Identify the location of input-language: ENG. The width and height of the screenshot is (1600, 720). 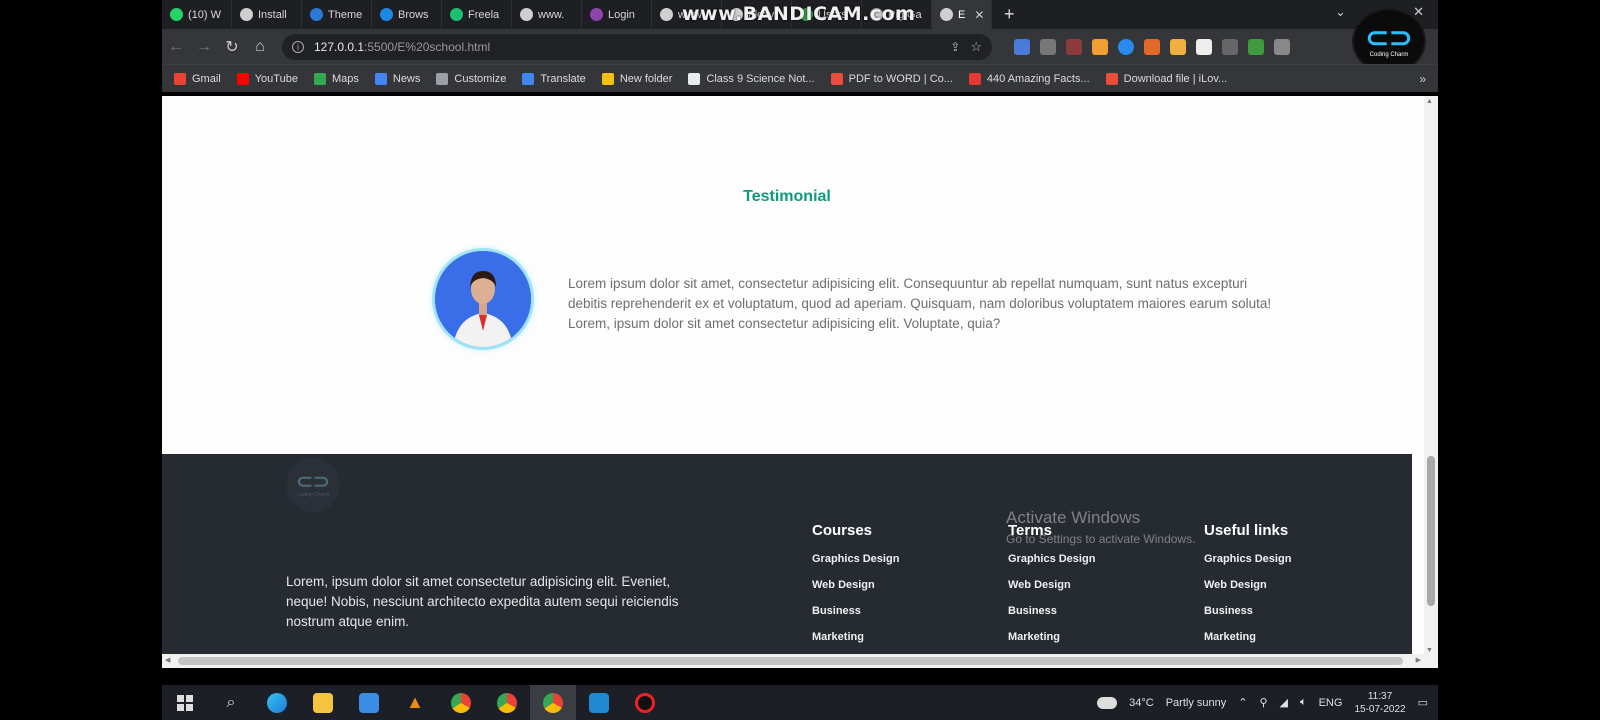
(1331, 703).